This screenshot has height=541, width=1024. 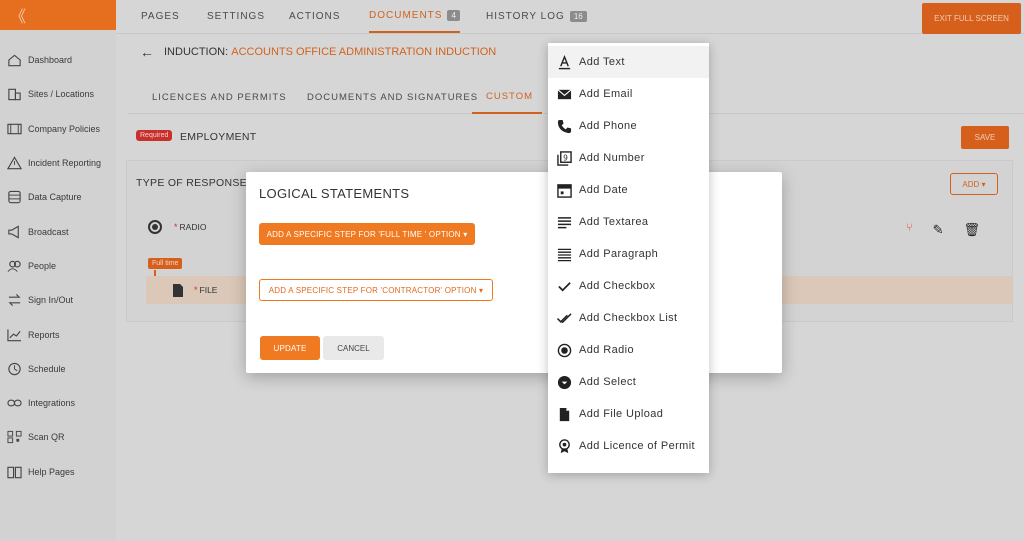 I want to click on save-button: SAVE, so click(x=985, y=137).